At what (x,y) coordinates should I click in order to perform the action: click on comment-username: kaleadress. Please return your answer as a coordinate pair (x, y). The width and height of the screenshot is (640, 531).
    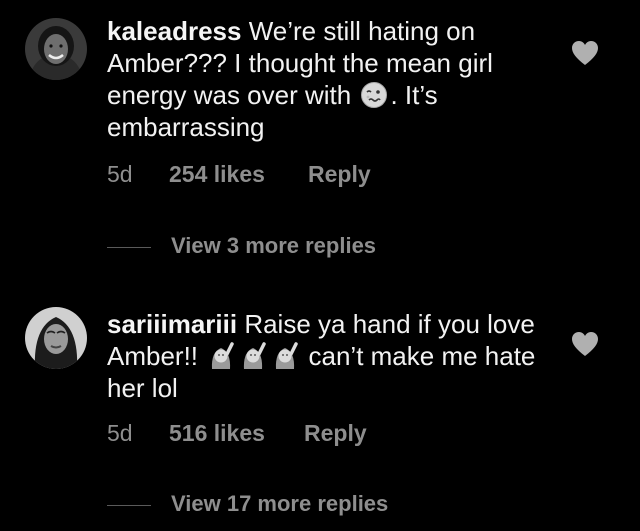
    Looking at the image, I should click on (174, 31).